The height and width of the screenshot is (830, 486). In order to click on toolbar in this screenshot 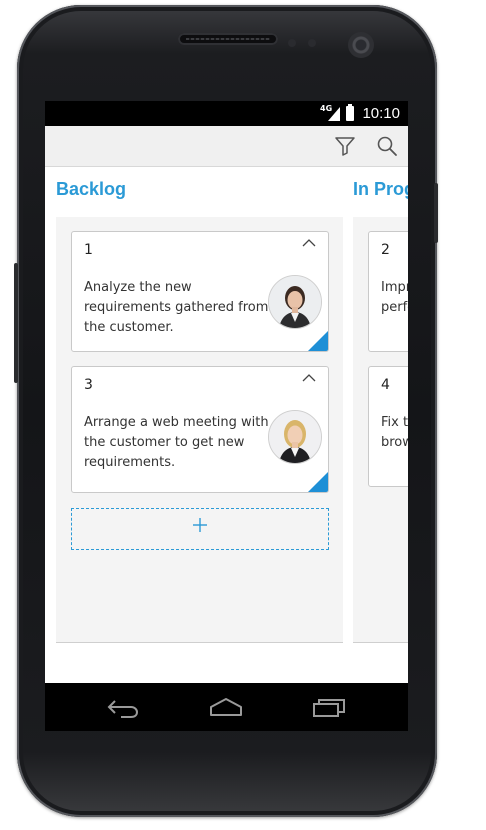, I will do `click(226, 146)`.